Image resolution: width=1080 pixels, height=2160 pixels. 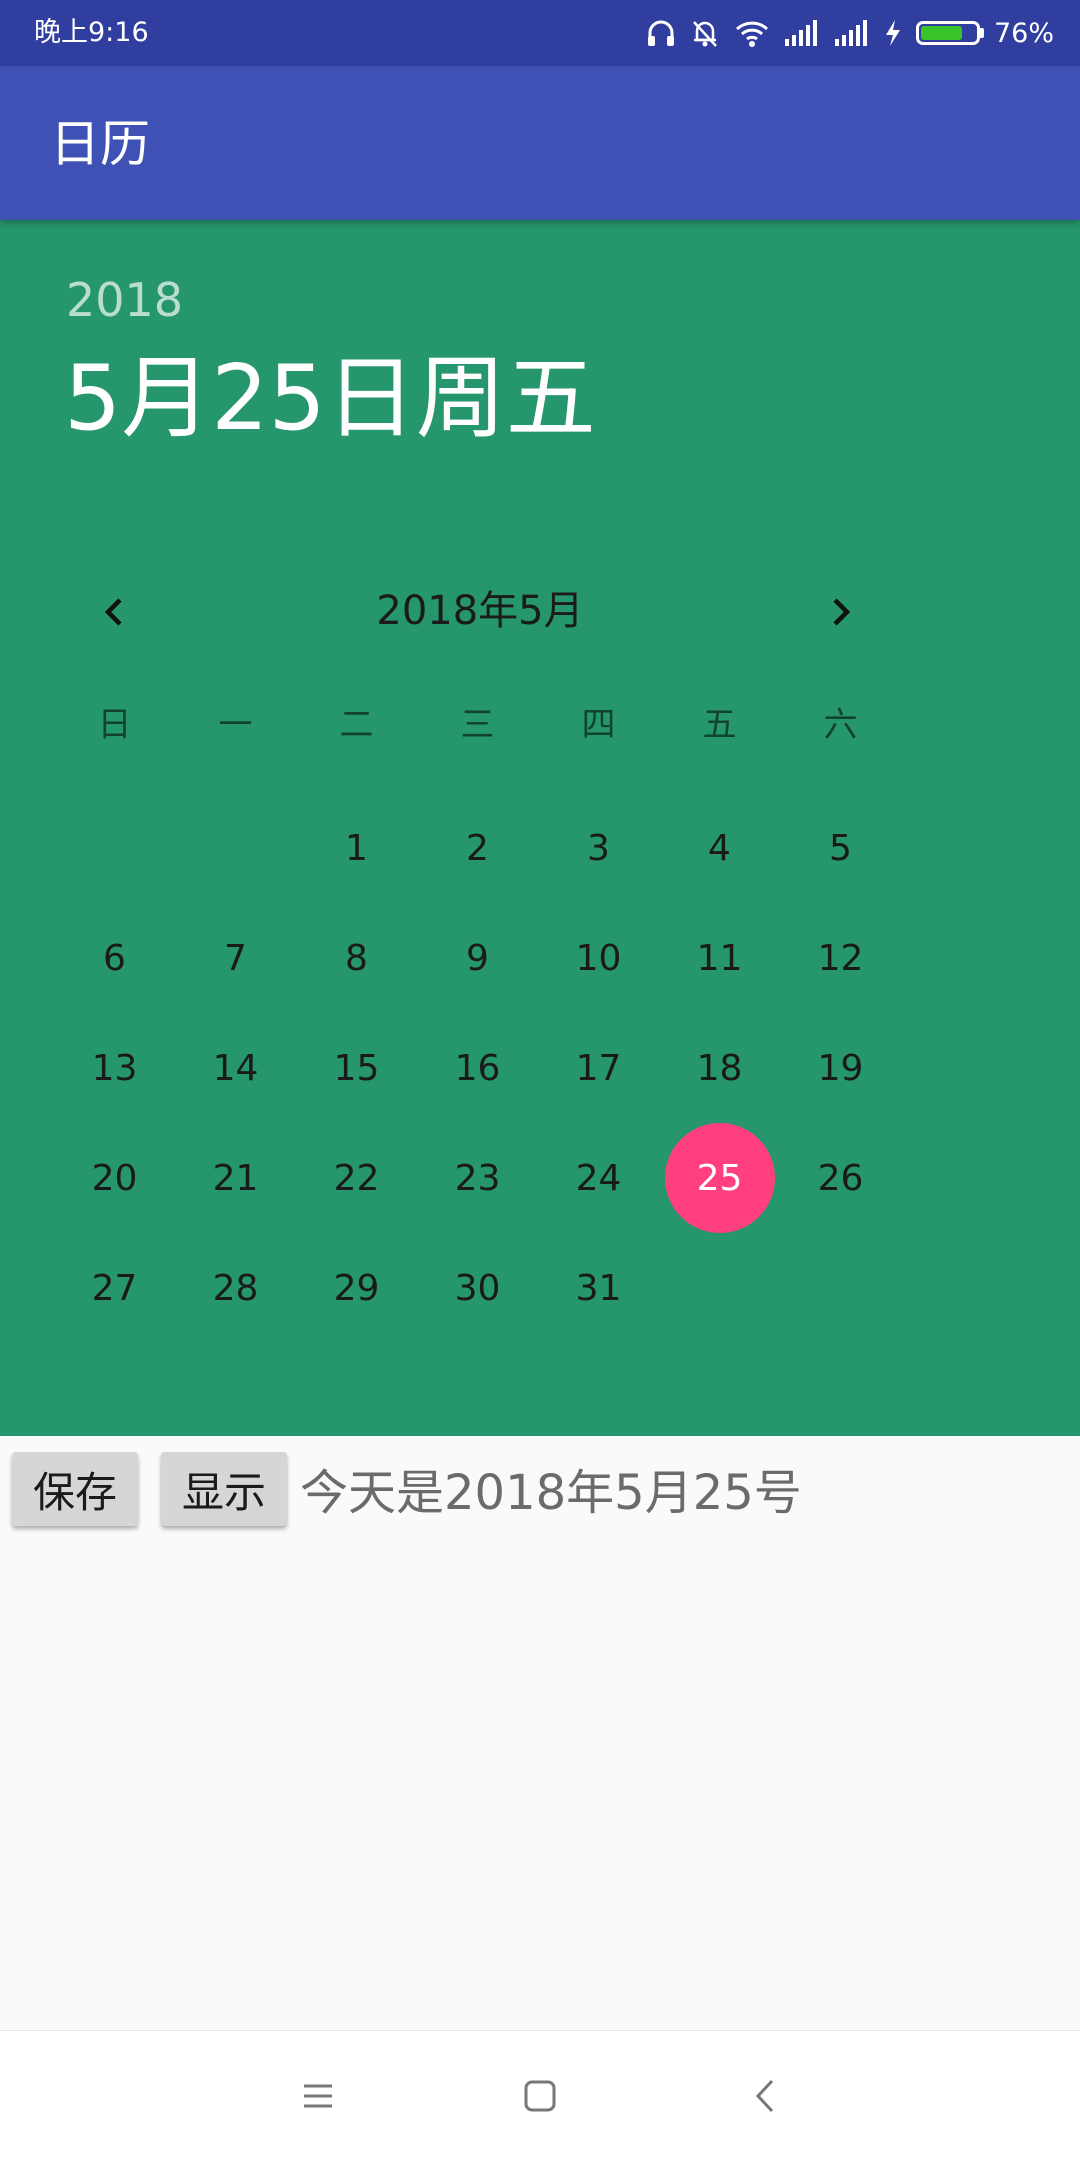 I want to click on day-number: 4, so click(x=719, y=848).